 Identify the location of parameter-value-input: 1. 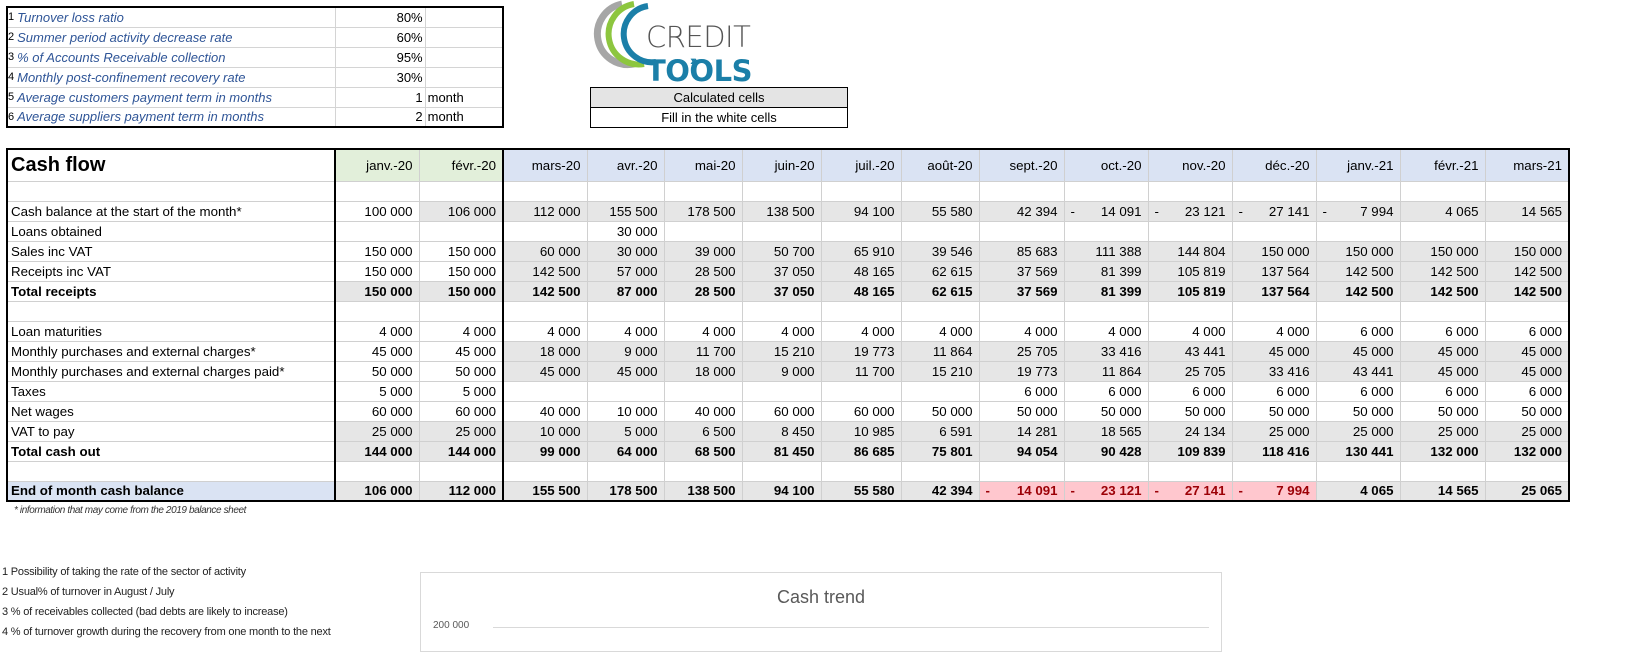
(380, 97).